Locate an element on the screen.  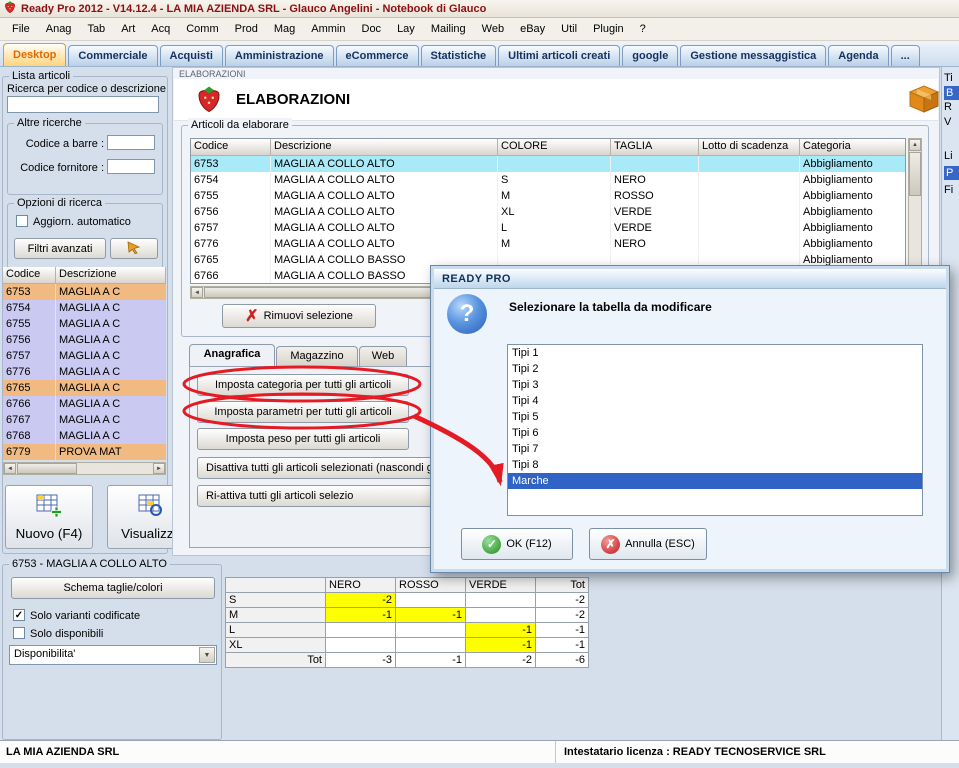
menu-mailing: Mailing is located at coordinates (448, 29).